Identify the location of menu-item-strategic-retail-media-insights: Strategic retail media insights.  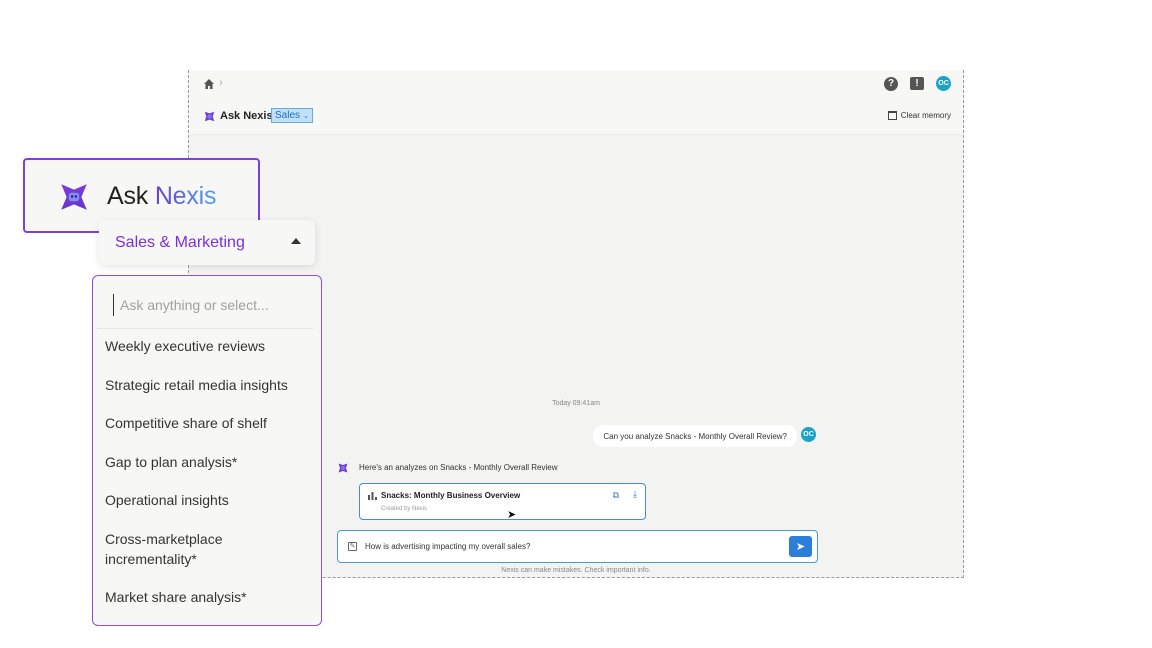
(211, 385).